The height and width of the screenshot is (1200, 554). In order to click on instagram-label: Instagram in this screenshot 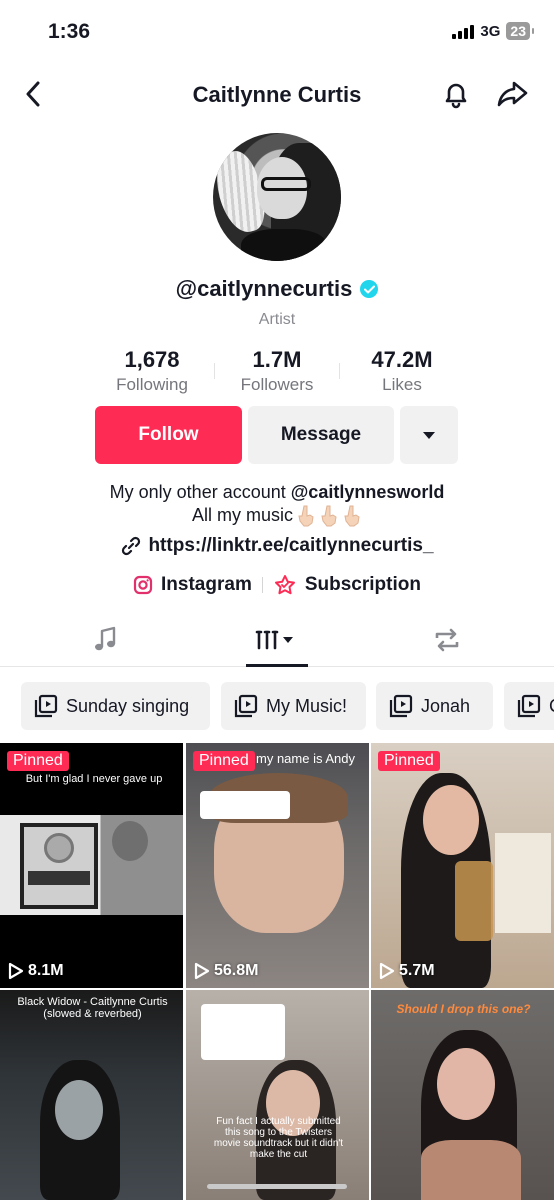, I will do `click(206, 584)`.